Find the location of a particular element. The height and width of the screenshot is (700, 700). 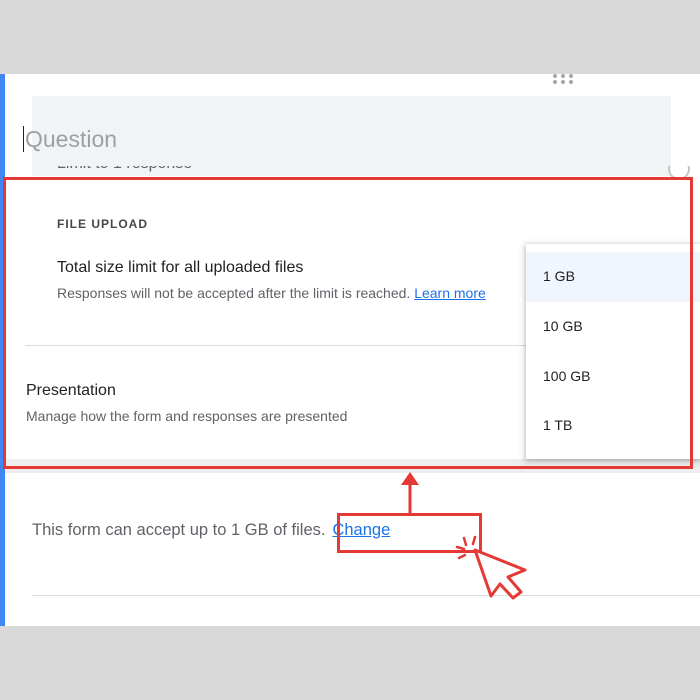

annotation-arrow-up-icon is located at coordinates (410, 492).